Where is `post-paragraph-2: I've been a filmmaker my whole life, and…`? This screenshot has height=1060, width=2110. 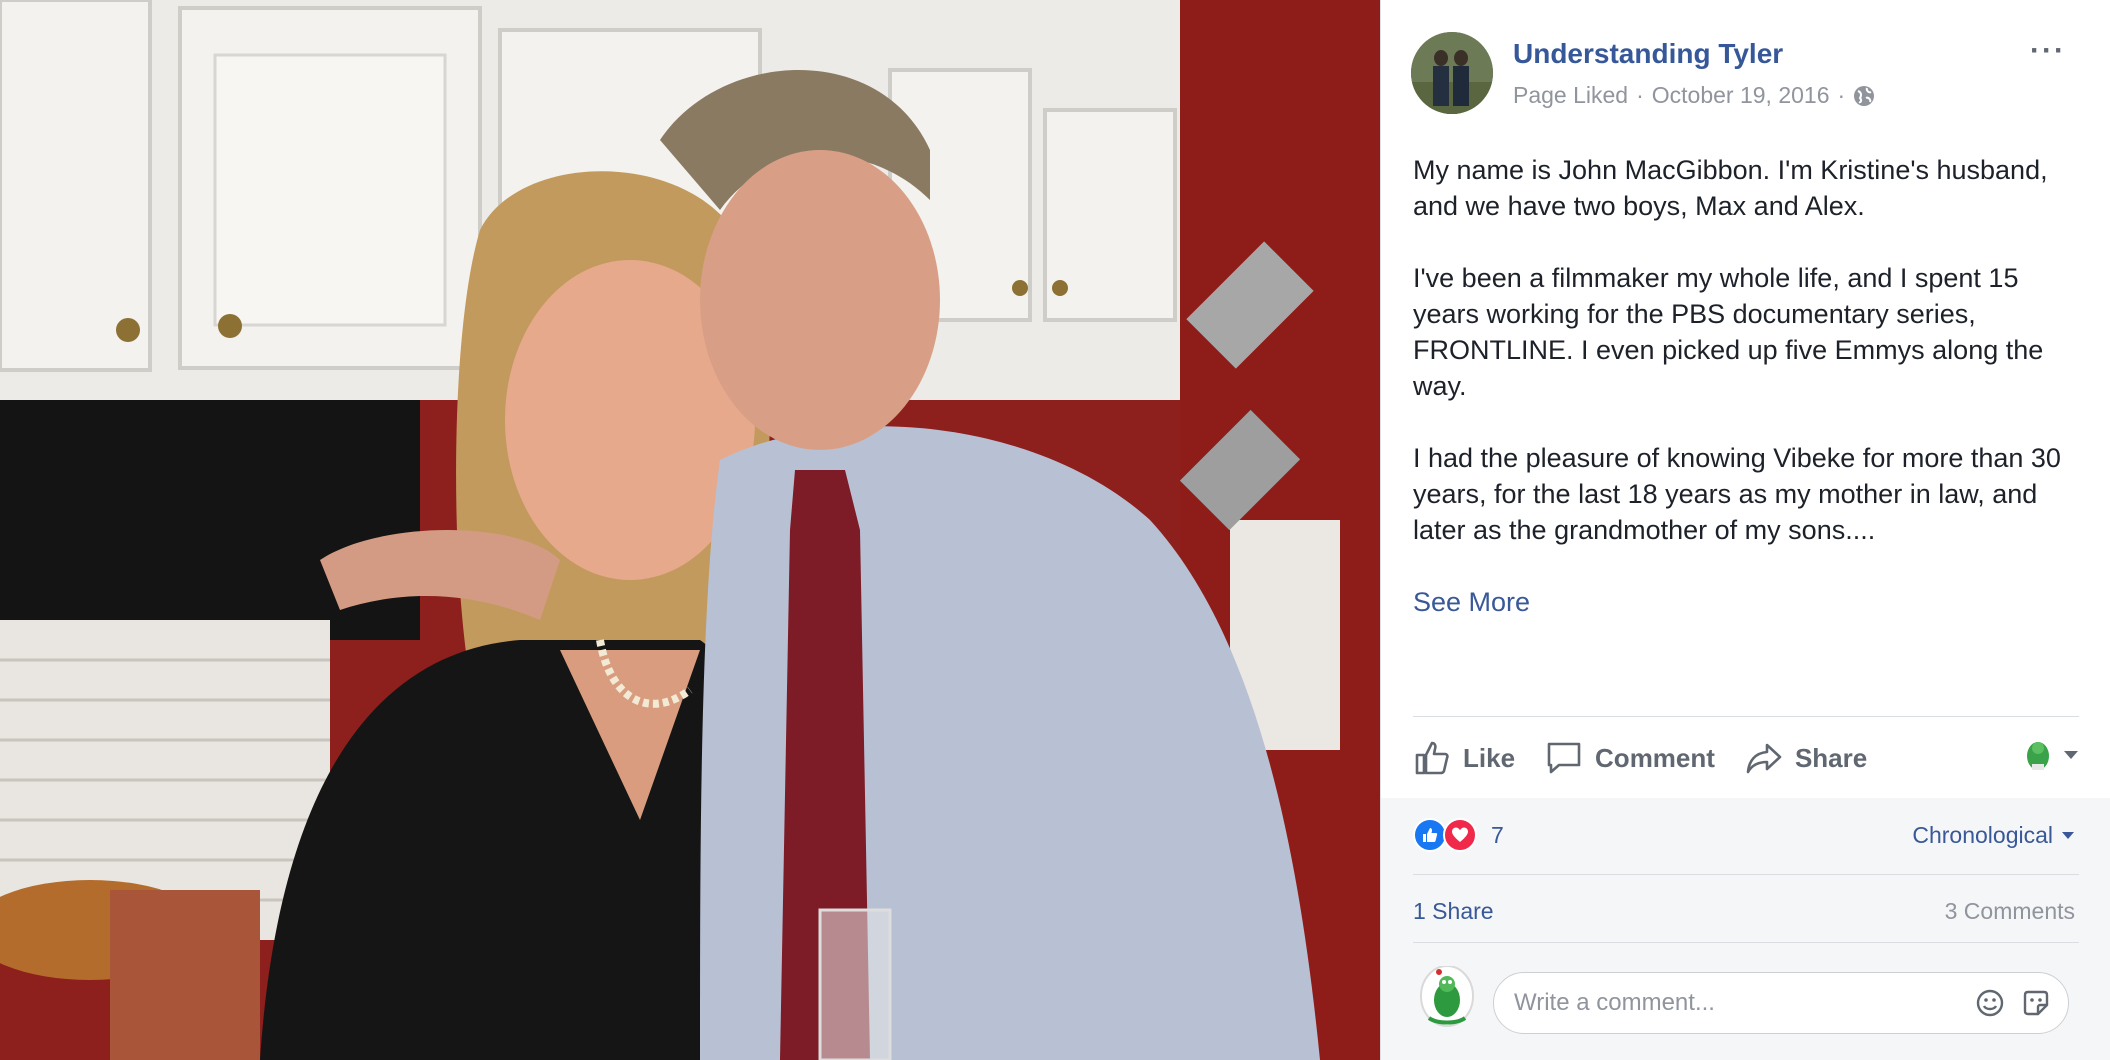
post-paragraph-2: I've been a filmmaker my whole life, and… is located at coordinates (1728, 332).